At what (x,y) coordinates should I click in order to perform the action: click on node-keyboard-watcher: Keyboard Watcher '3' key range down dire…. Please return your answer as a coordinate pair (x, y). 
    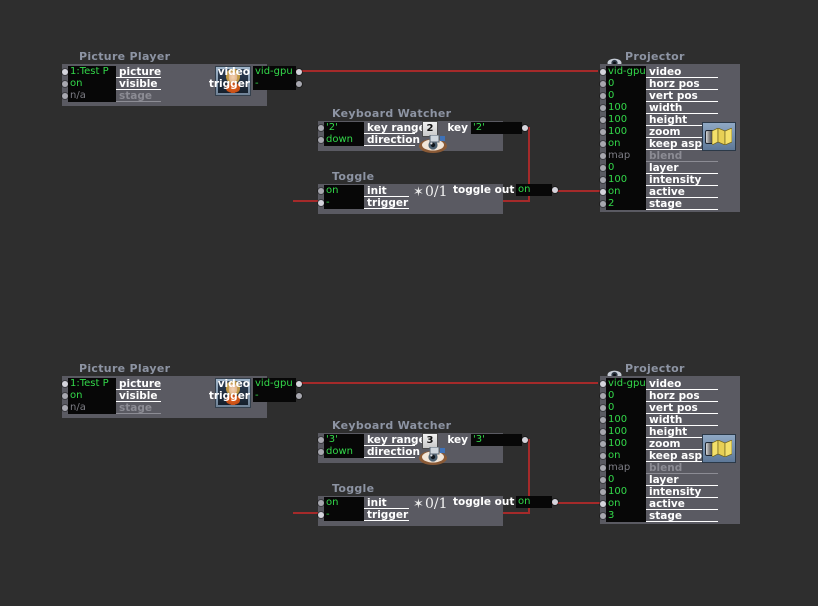
    Looking at the image, I should click on (423, 442).